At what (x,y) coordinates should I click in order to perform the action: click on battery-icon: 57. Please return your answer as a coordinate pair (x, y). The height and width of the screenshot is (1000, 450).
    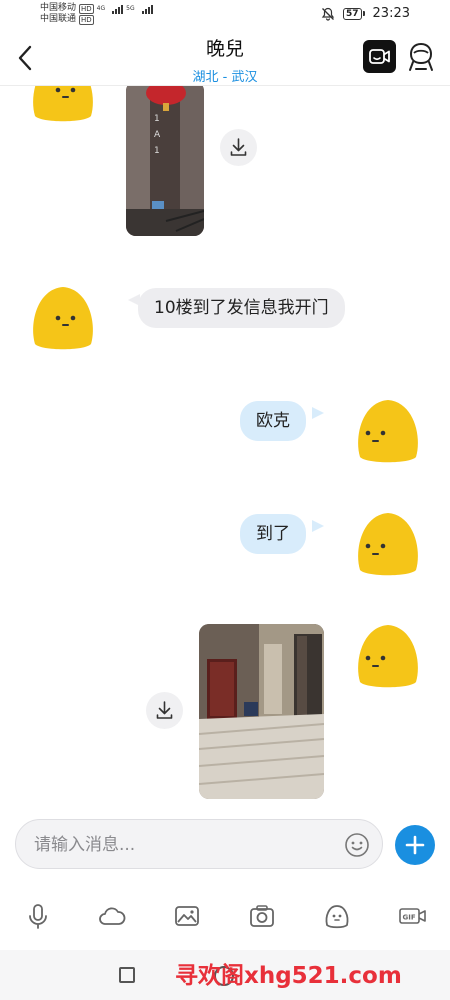
    Looking at the image, I should click on (354, 13).